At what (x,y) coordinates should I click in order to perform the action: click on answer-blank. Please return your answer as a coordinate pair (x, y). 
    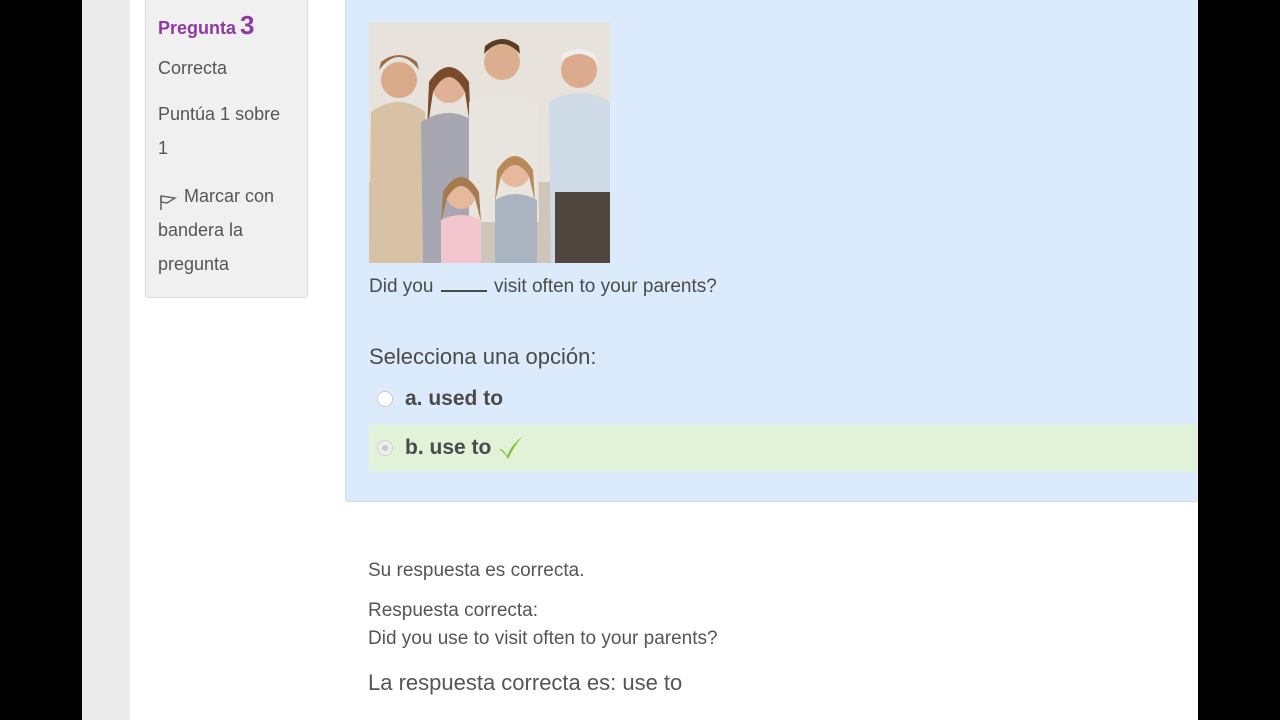
    Looking at the image, I should click on (463, 291).